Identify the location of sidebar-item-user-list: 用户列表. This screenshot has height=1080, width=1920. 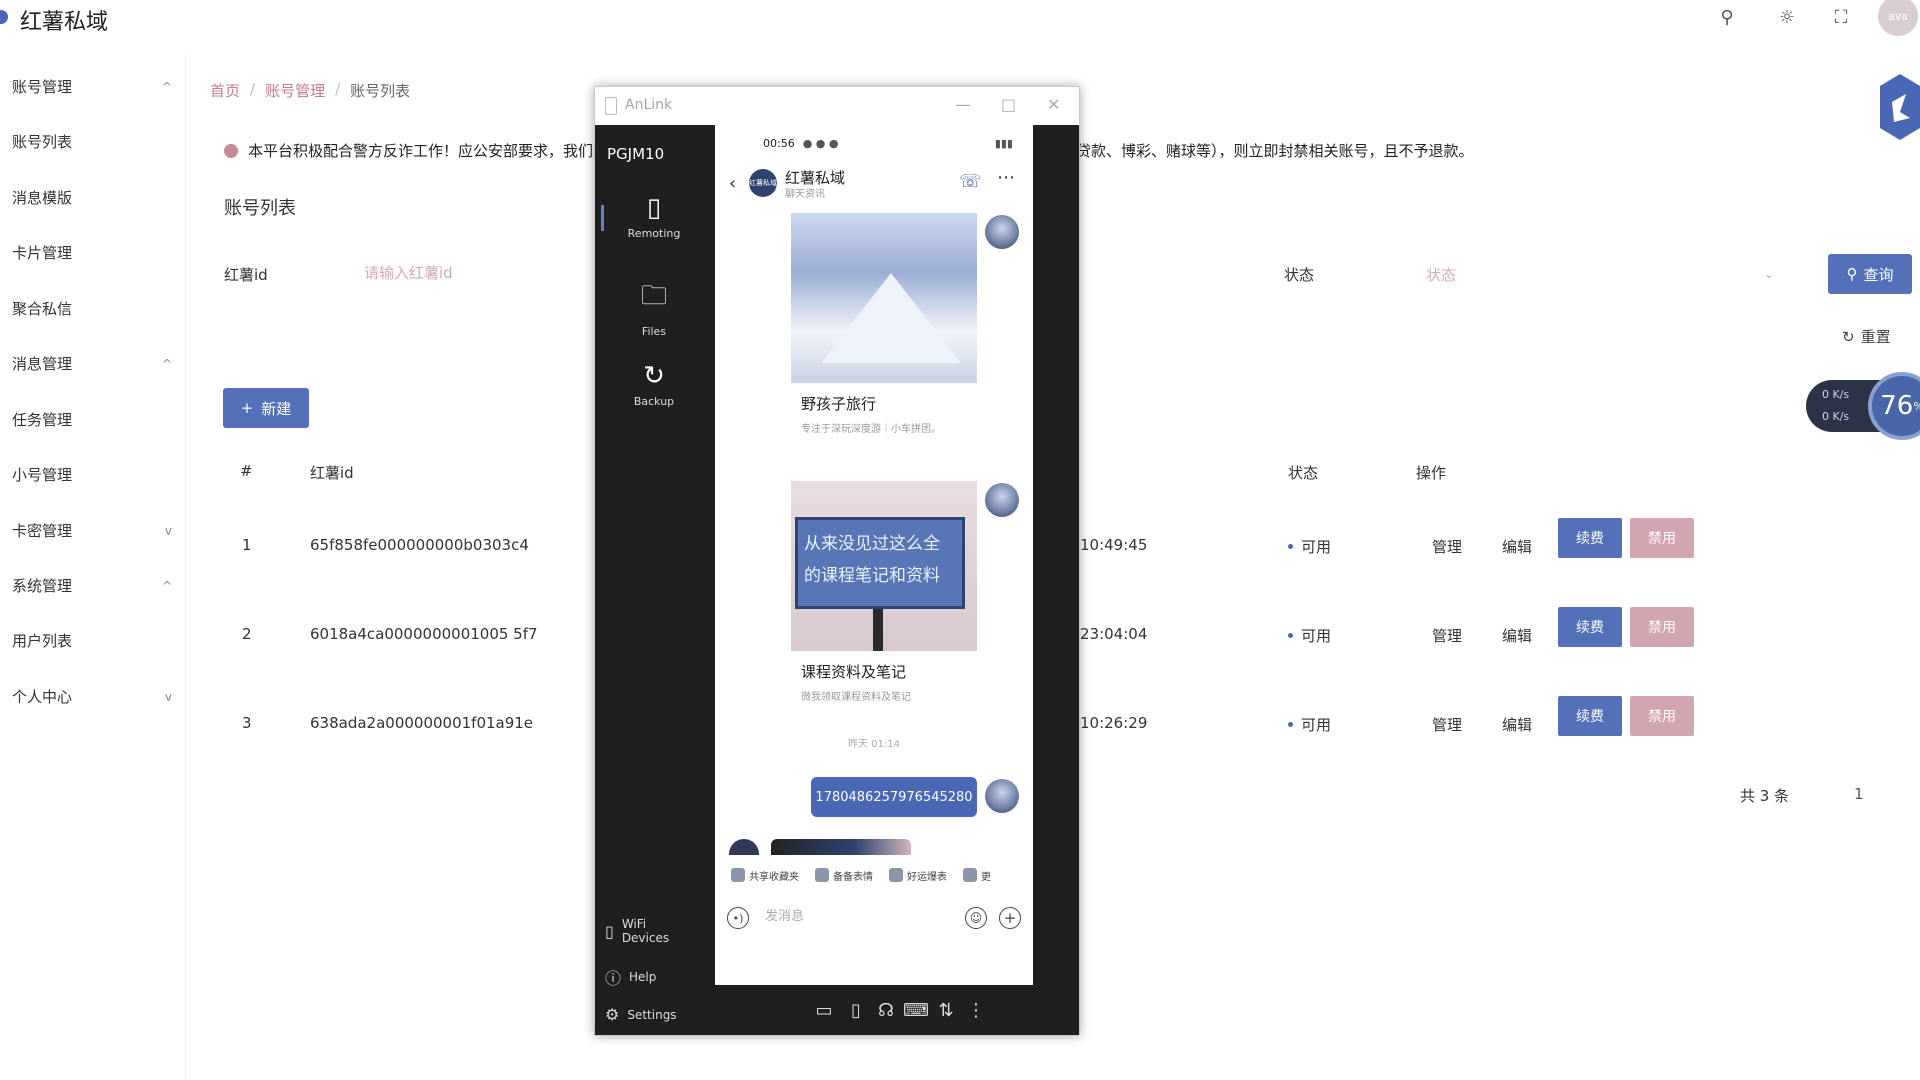
(92, 640).